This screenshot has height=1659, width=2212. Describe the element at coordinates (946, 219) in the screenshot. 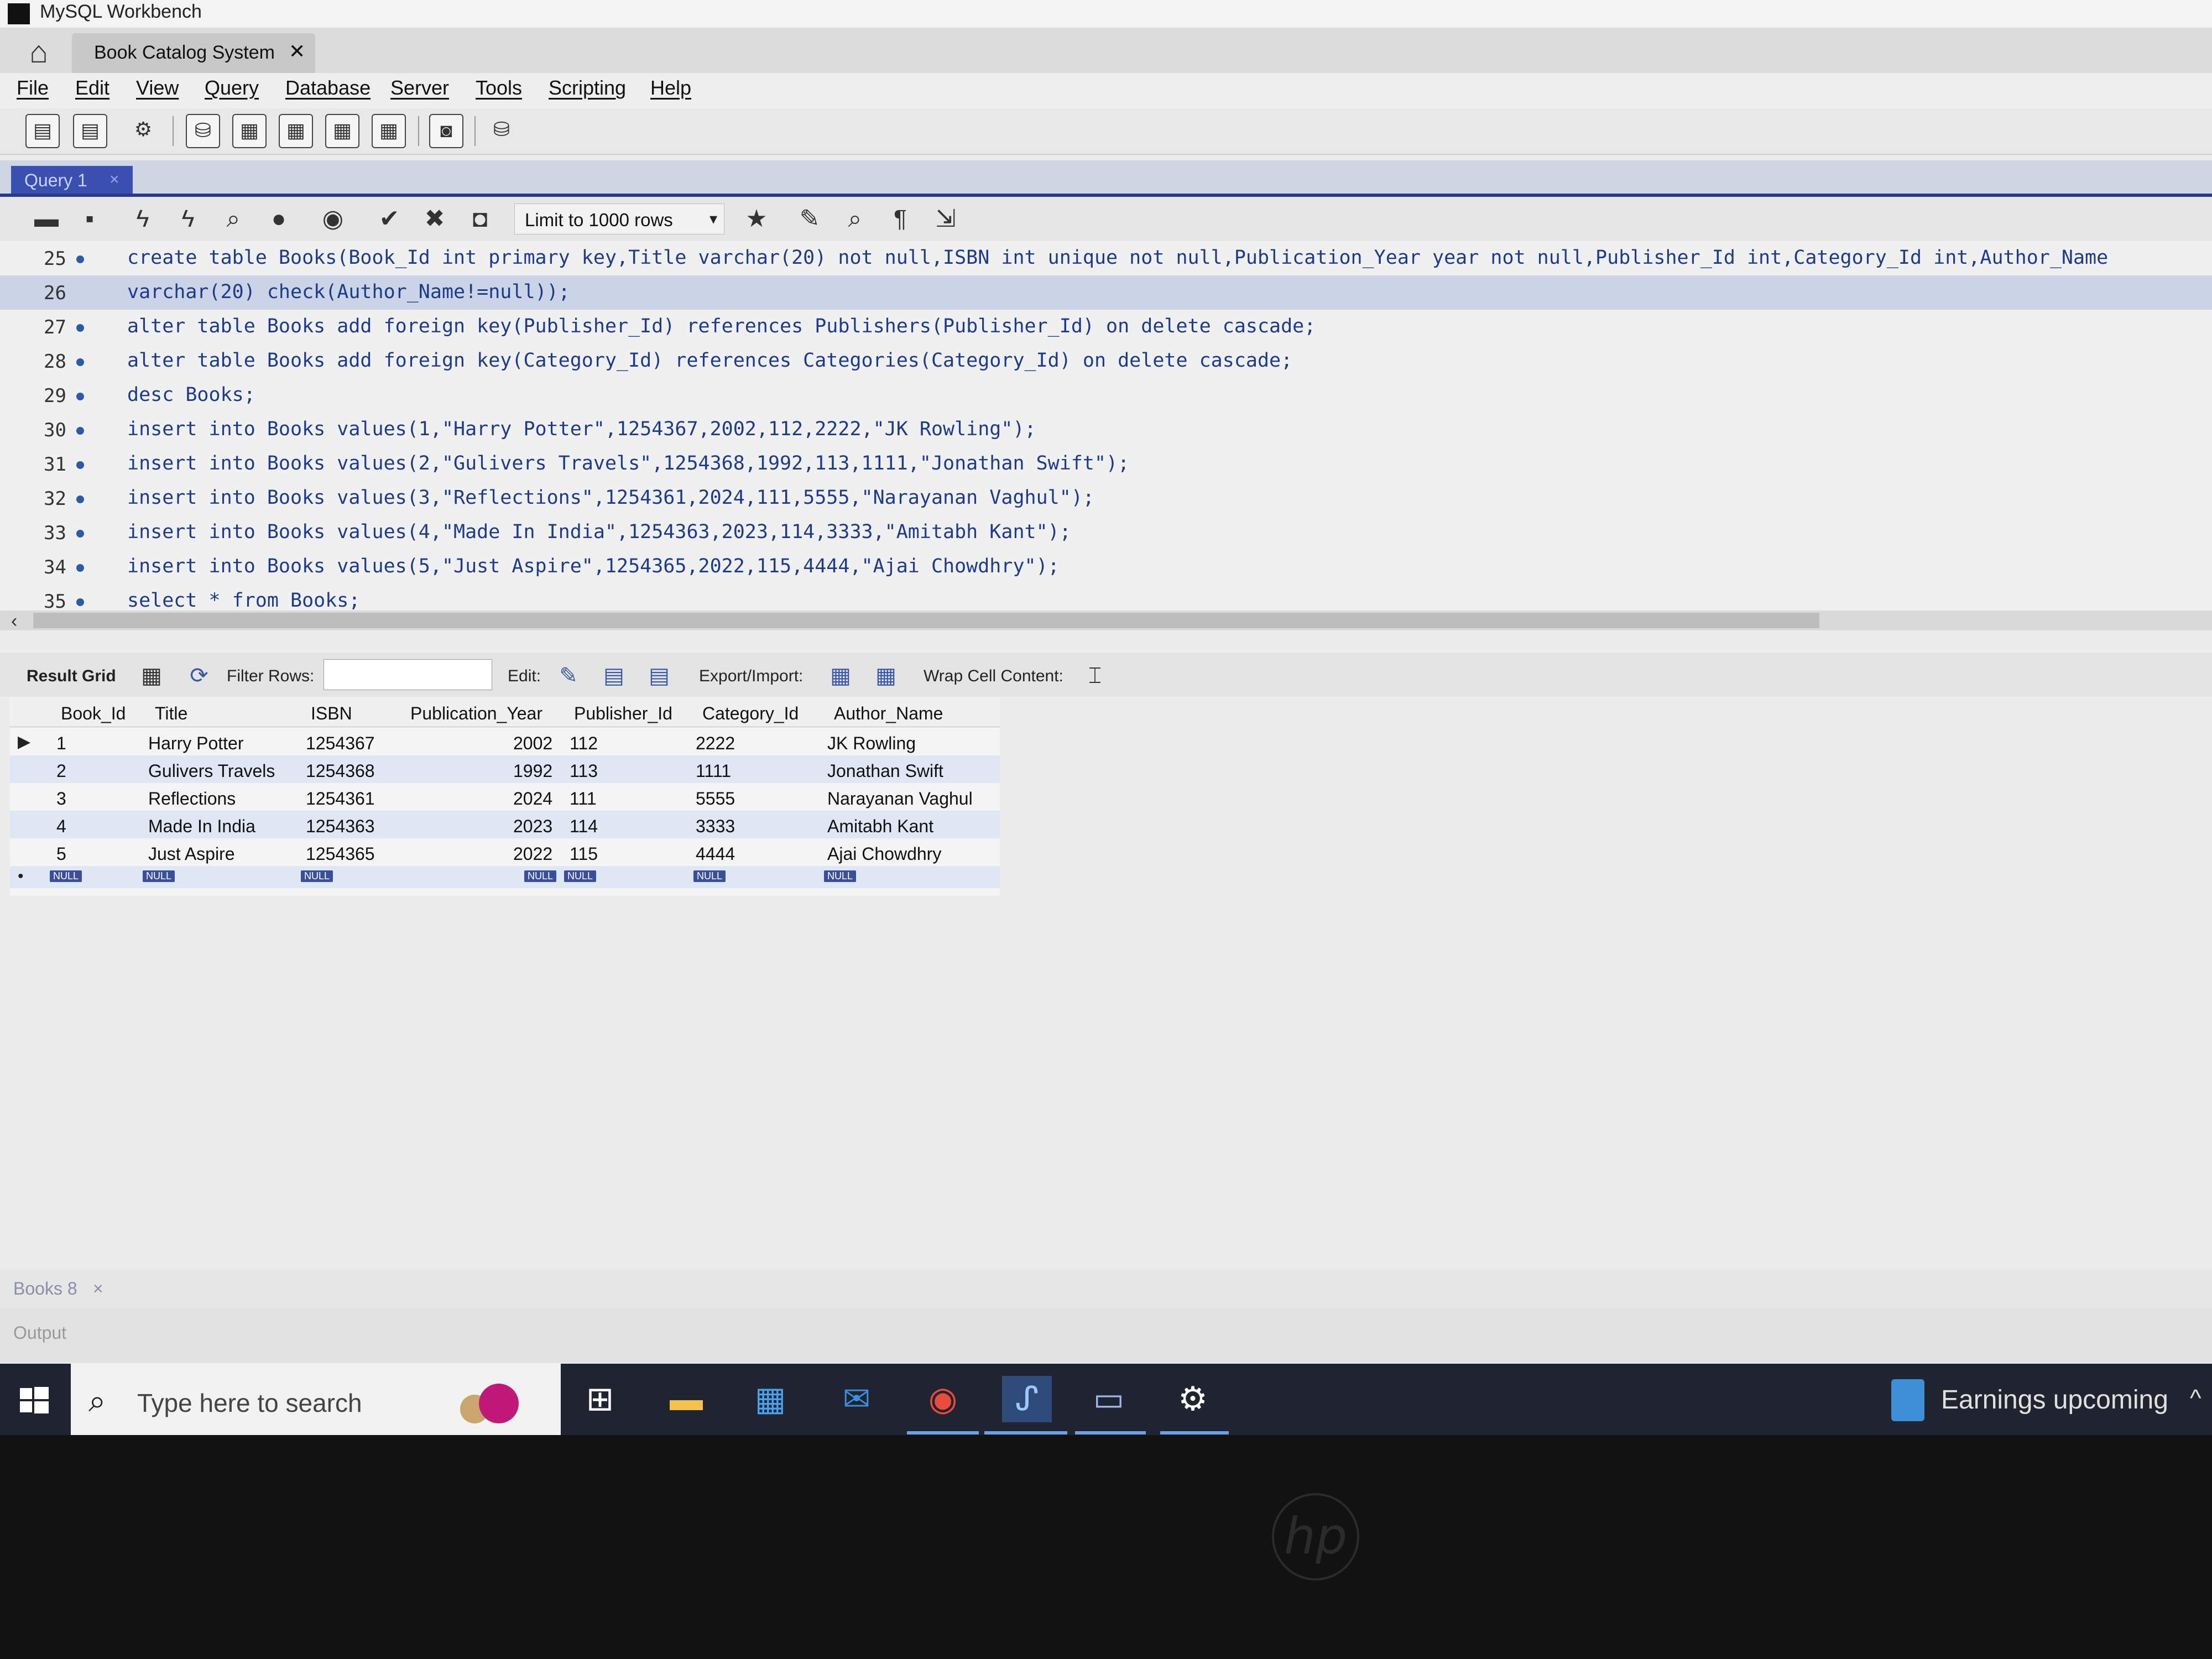

I see `word-wrap-icon: ⇲` at that location.